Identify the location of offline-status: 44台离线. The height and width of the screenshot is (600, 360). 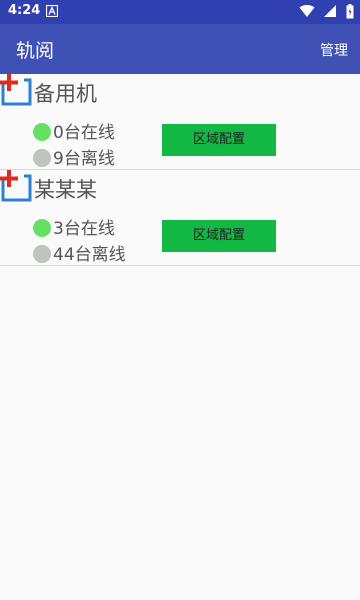
(79, 252).